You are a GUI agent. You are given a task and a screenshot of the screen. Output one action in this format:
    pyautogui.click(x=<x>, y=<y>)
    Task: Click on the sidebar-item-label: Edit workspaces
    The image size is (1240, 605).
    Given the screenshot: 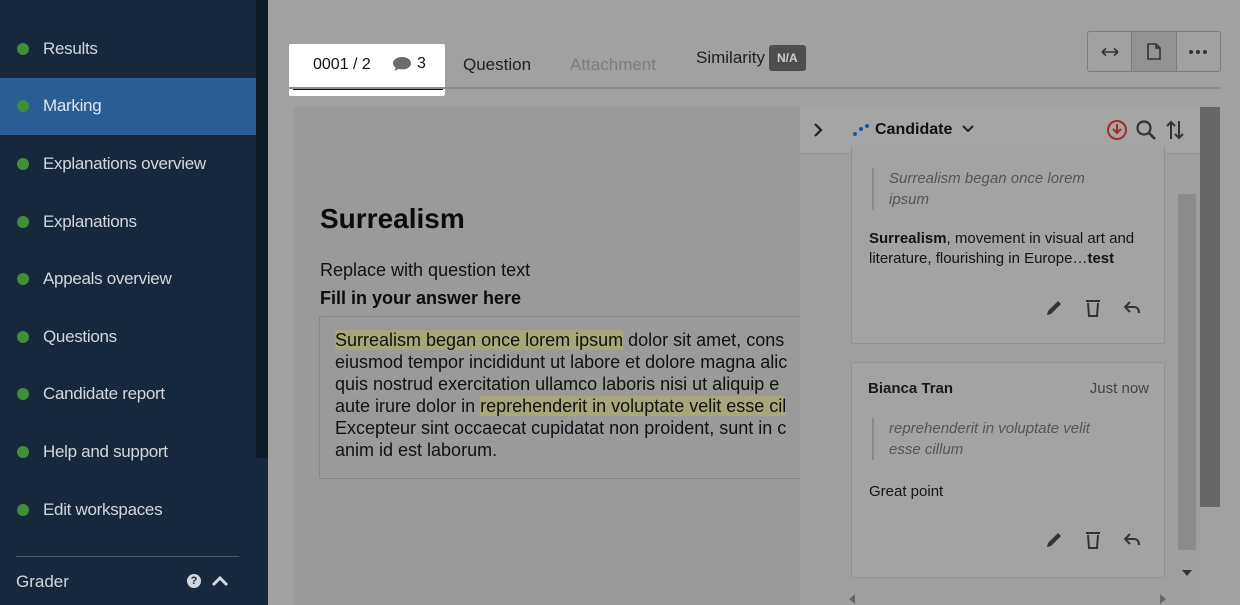 What is the action you would take?
    pyautogui.click(x=103, y=509)
    